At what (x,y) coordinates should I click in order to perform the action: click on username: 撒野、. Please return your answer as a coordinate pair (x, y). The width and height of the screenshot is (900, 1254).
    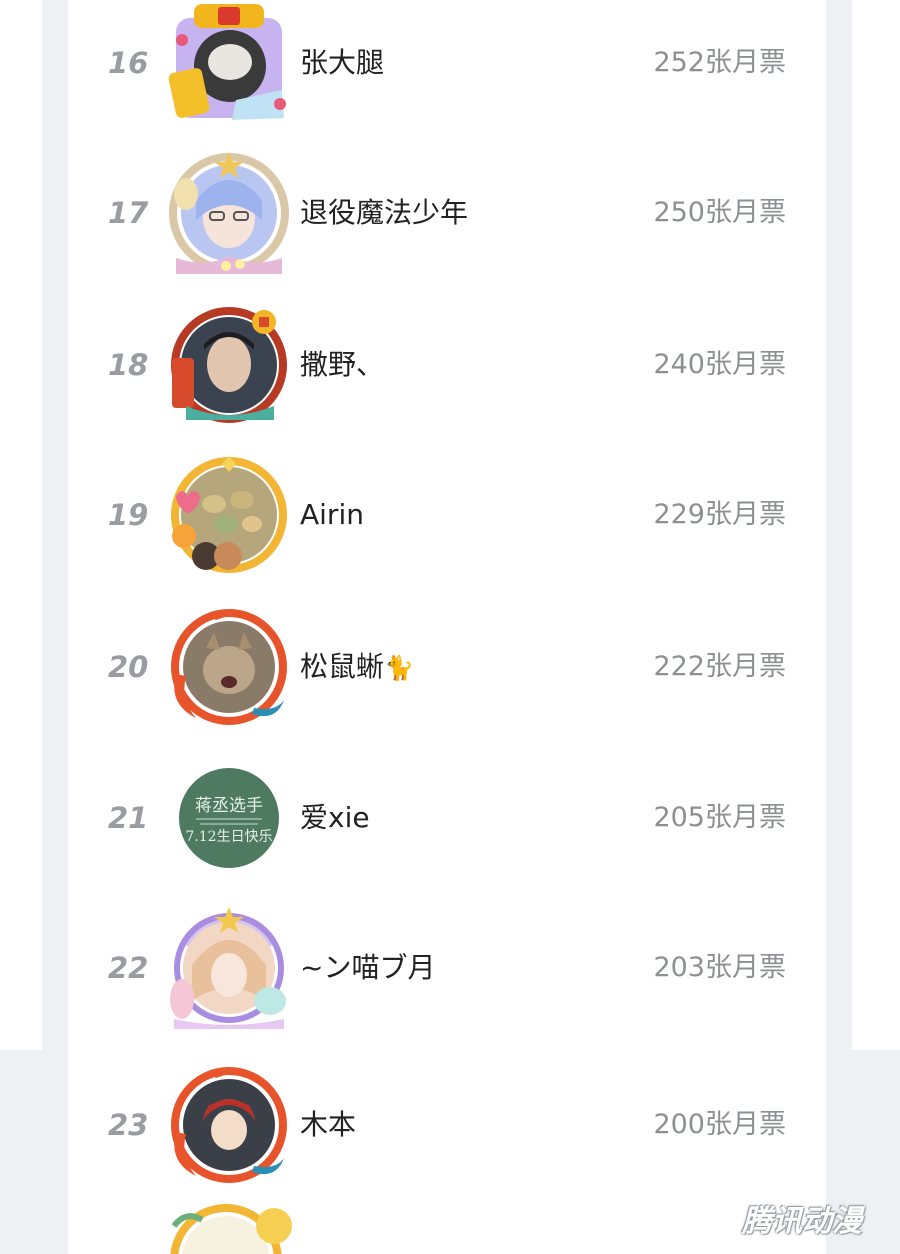
    Looking at the image, I should click on (342, 365).